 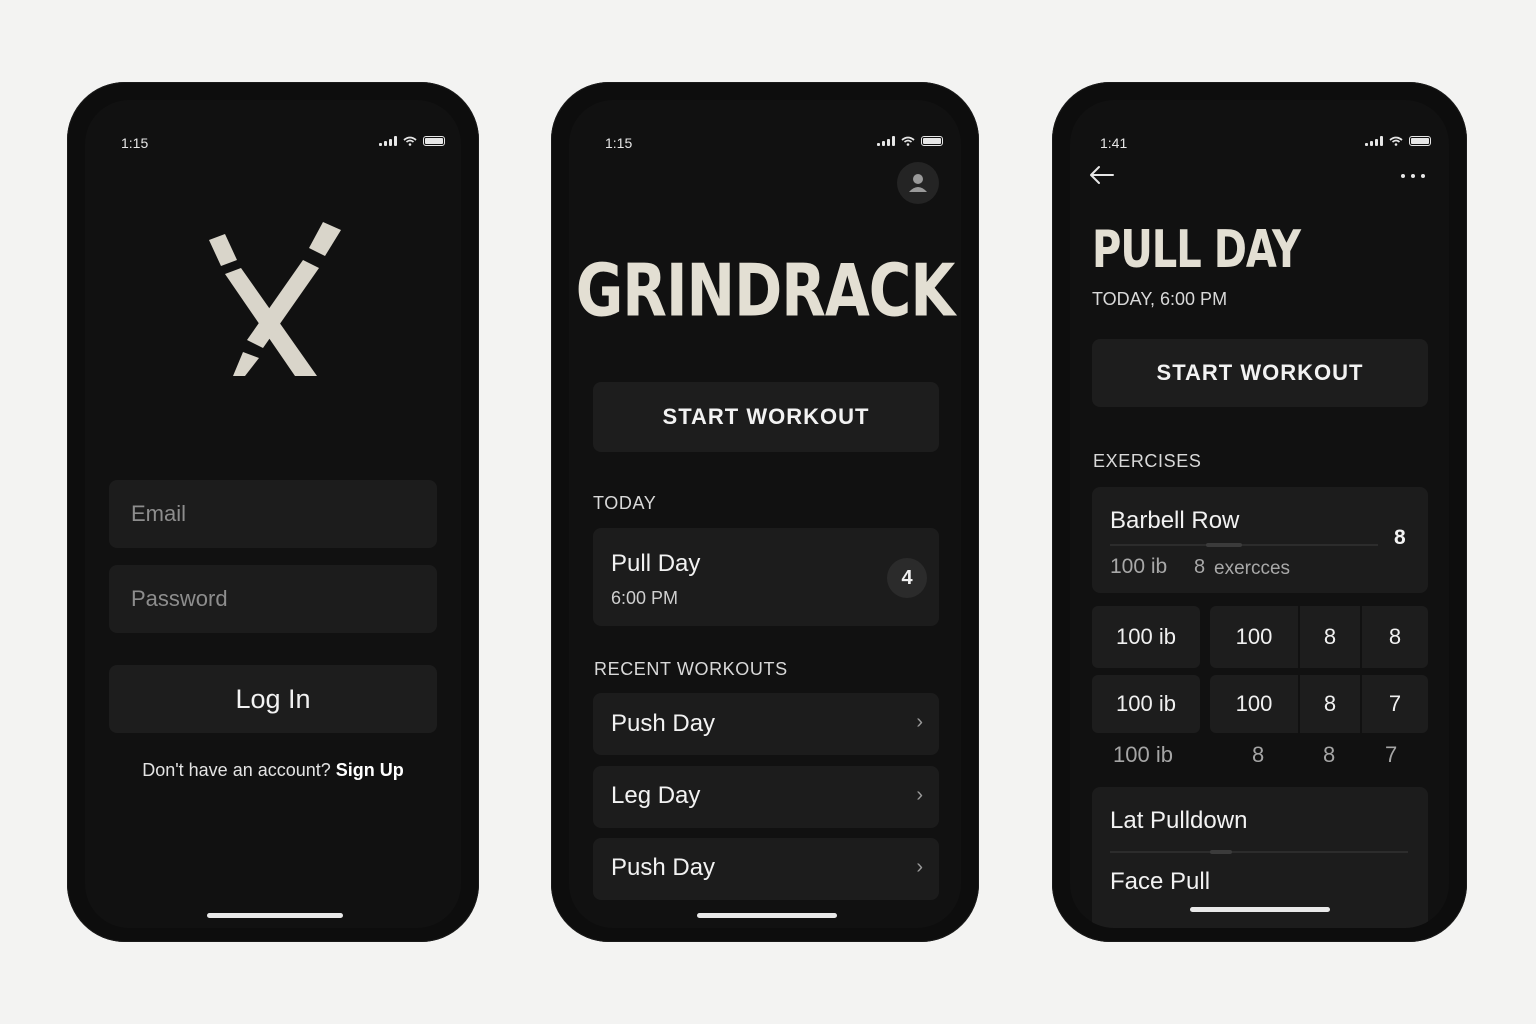 What do you see at coordinates (1329, 754) in the screenshot?
I see `set-reps-text: 8` at bounding box center [1329, 754].